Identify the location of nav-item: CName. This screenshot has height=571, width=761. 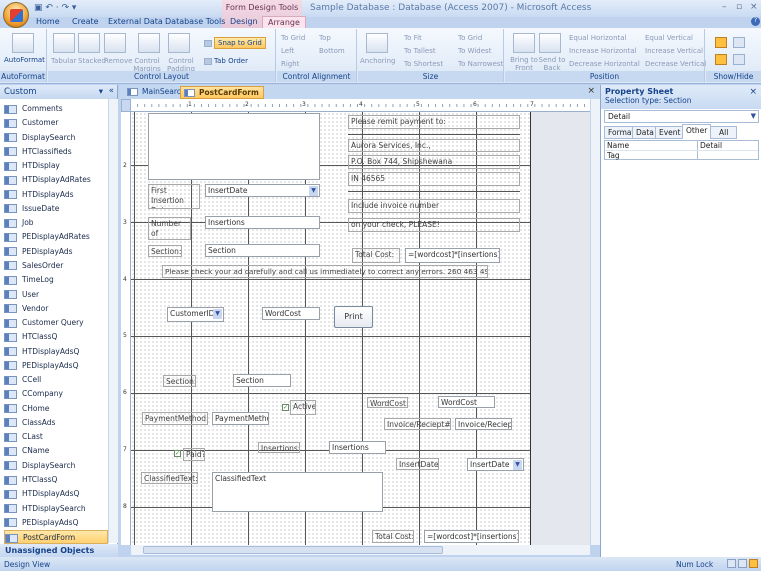
(56, 451).